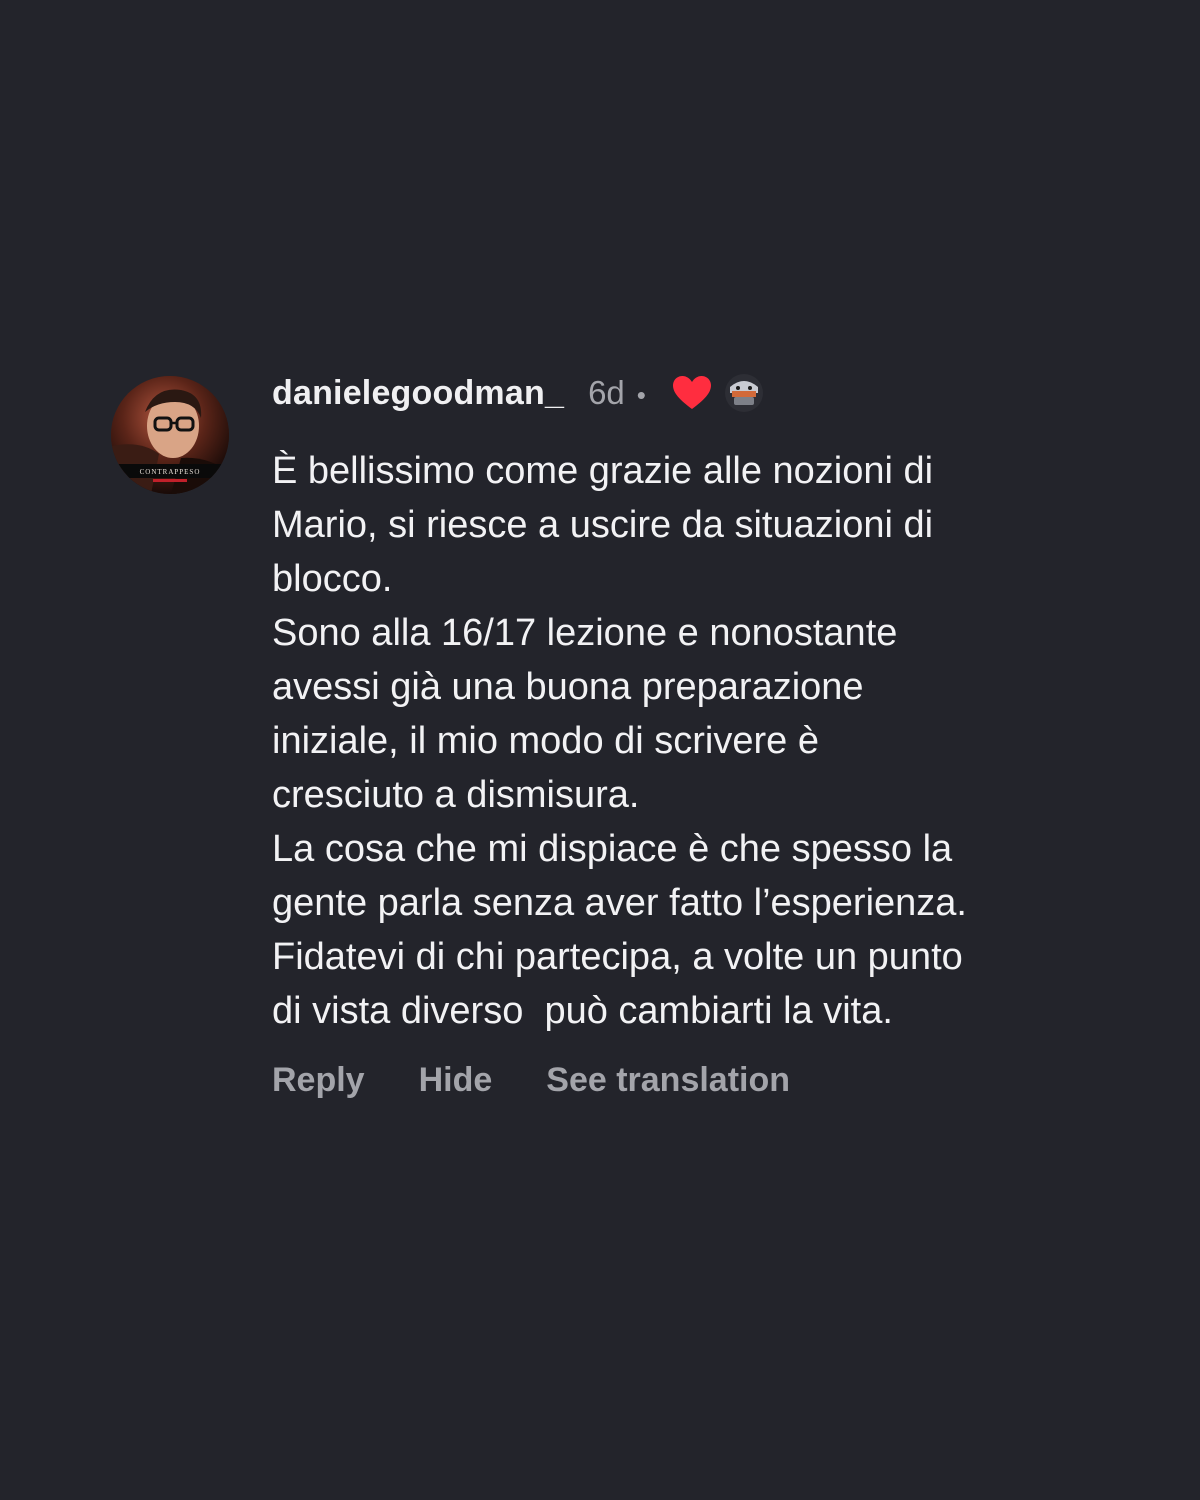  I want to click on username-link: danielegoodman_, so click(418, 393).